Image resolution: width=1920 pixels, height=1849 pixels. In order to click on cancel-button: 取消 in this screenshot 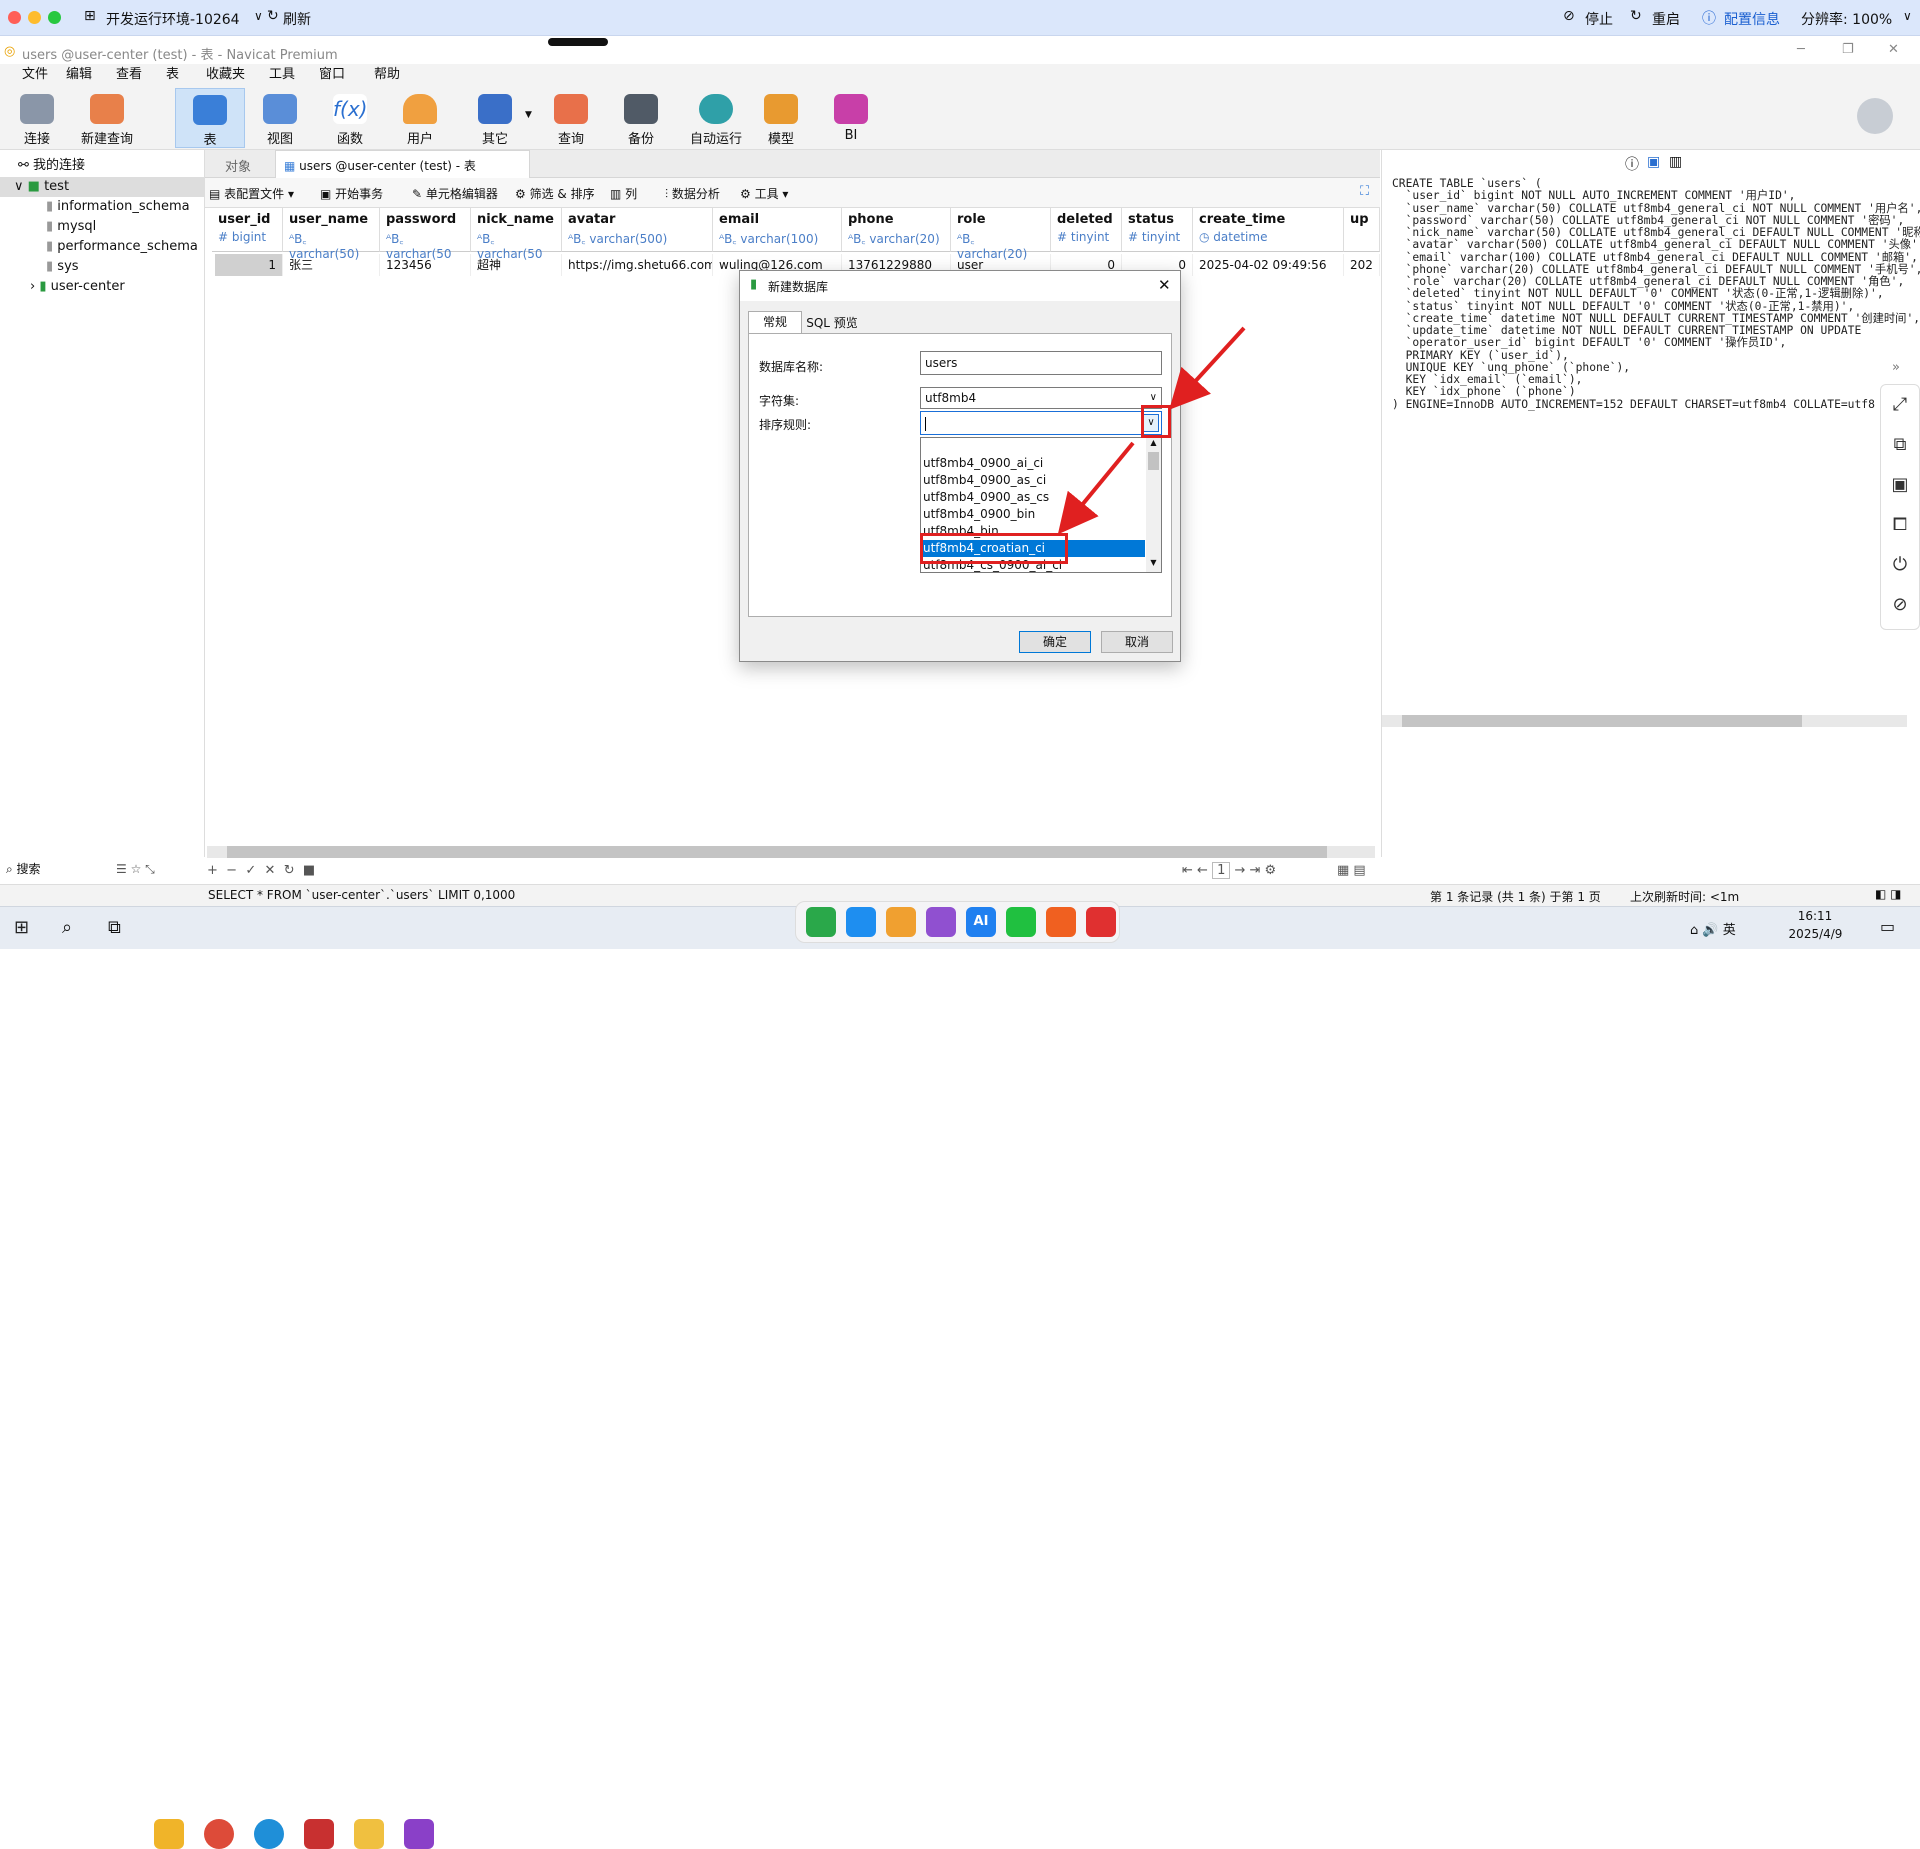, I will do `click(1137, 642)`.